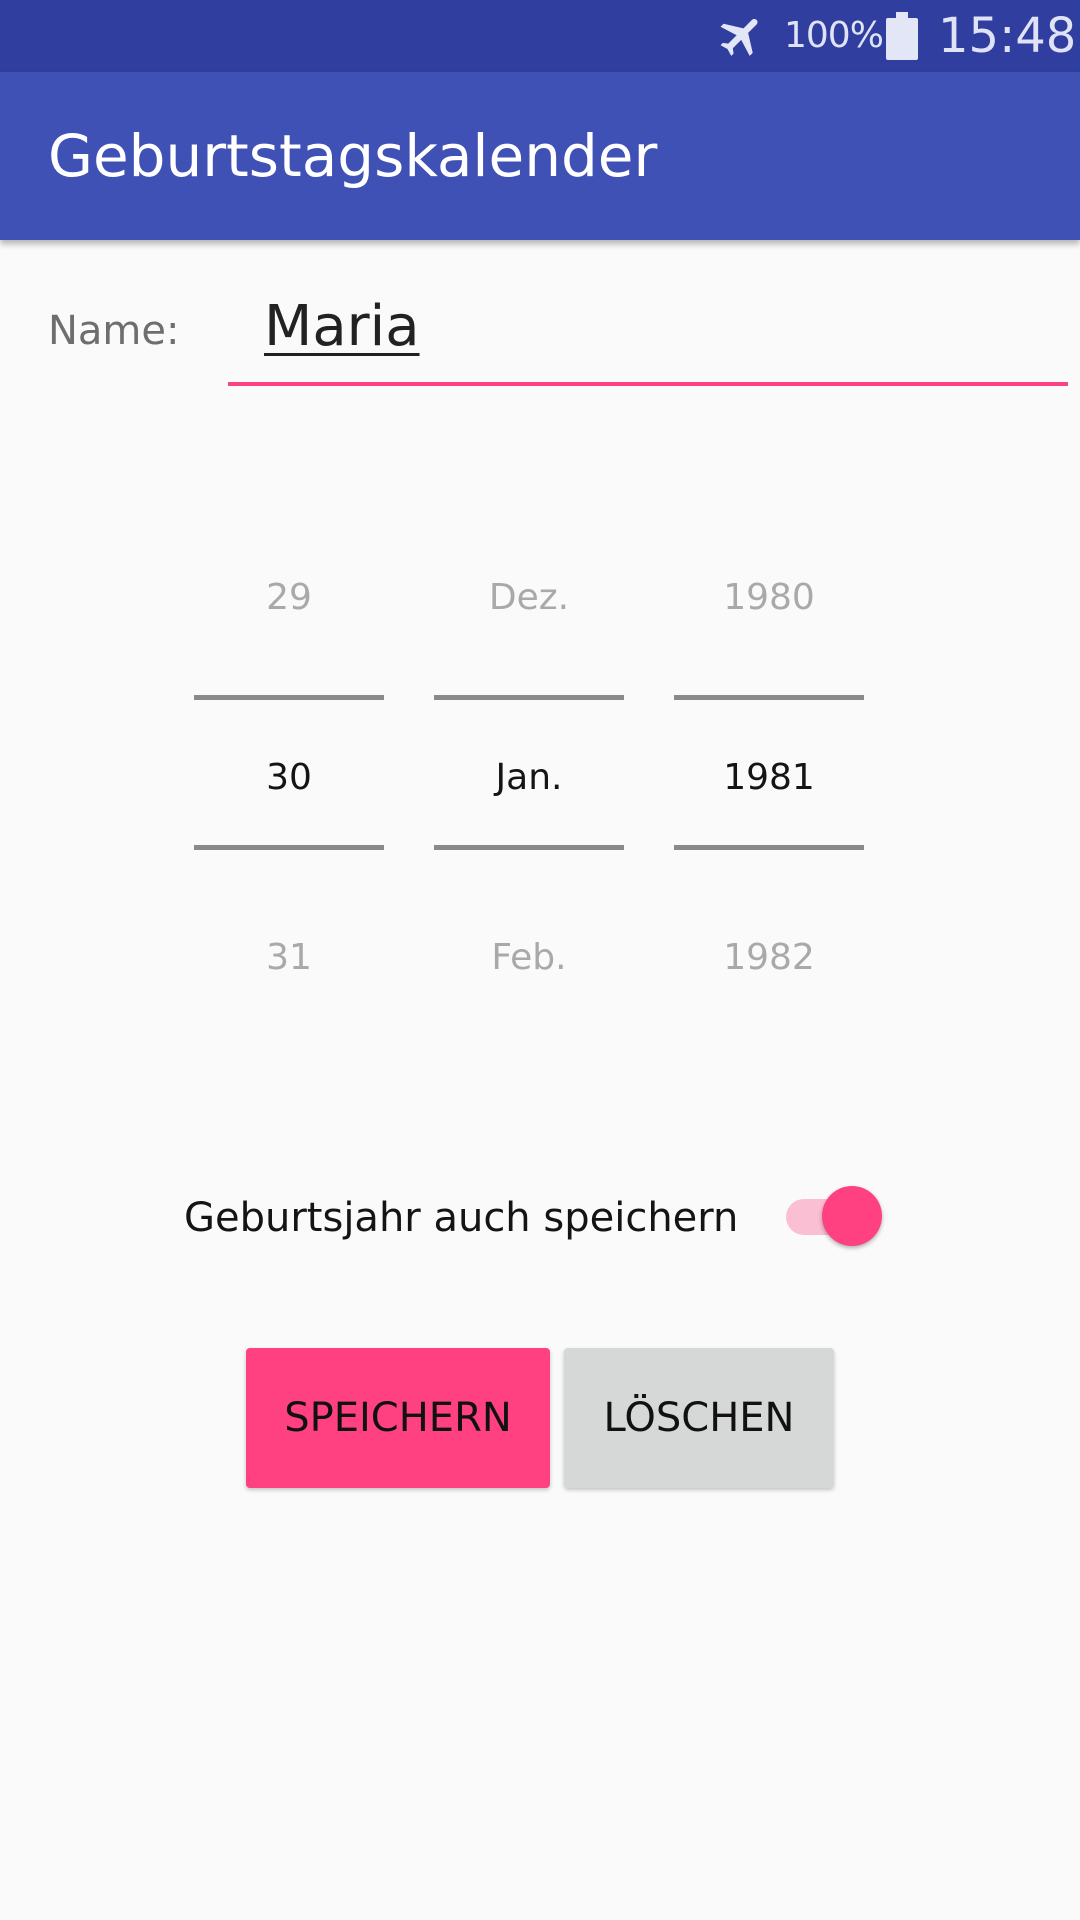 Image resolution: width=1080 pixels, height=1920 pixels. Describe the element at coordinates (529, 598) in the screenshot. I see `month-prev: Dez.` at that location.